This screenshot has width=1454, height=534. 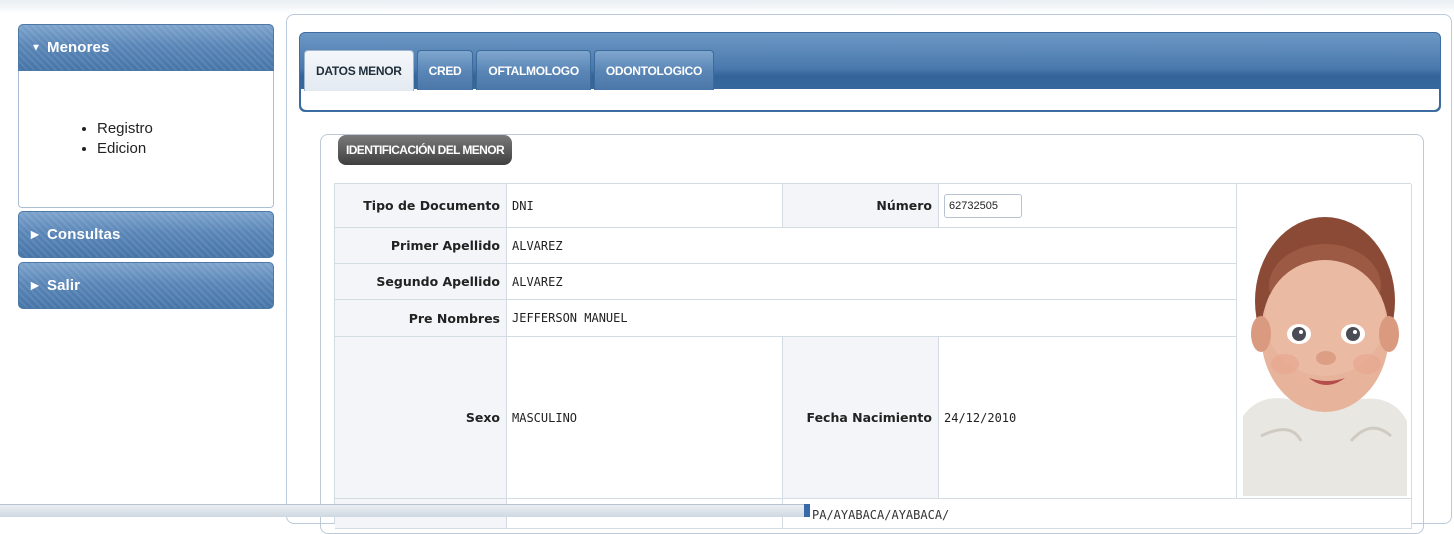 I want to click on tab-label: OFTALMOLOGO, so click(x=533, y=70).